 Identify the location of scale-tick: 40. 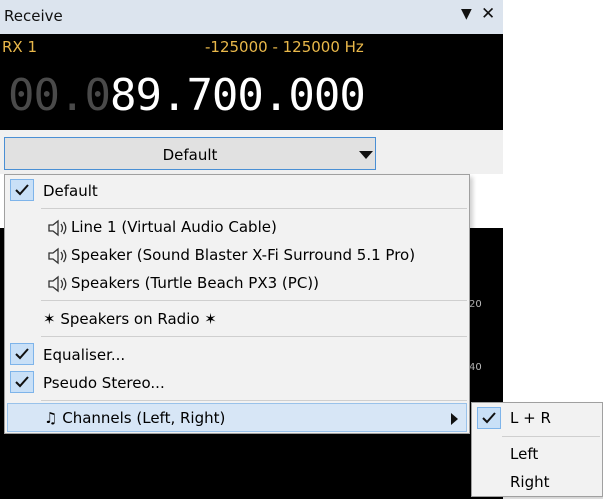
(475, 367).